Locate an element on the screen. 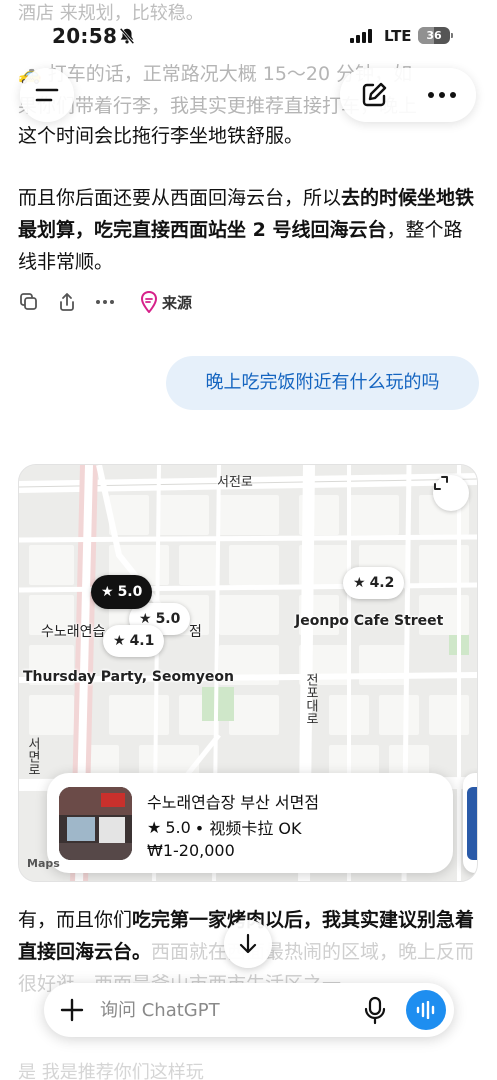 The image size is (497, 1080). battery-level: 36 is located at coordinates (434, 35).